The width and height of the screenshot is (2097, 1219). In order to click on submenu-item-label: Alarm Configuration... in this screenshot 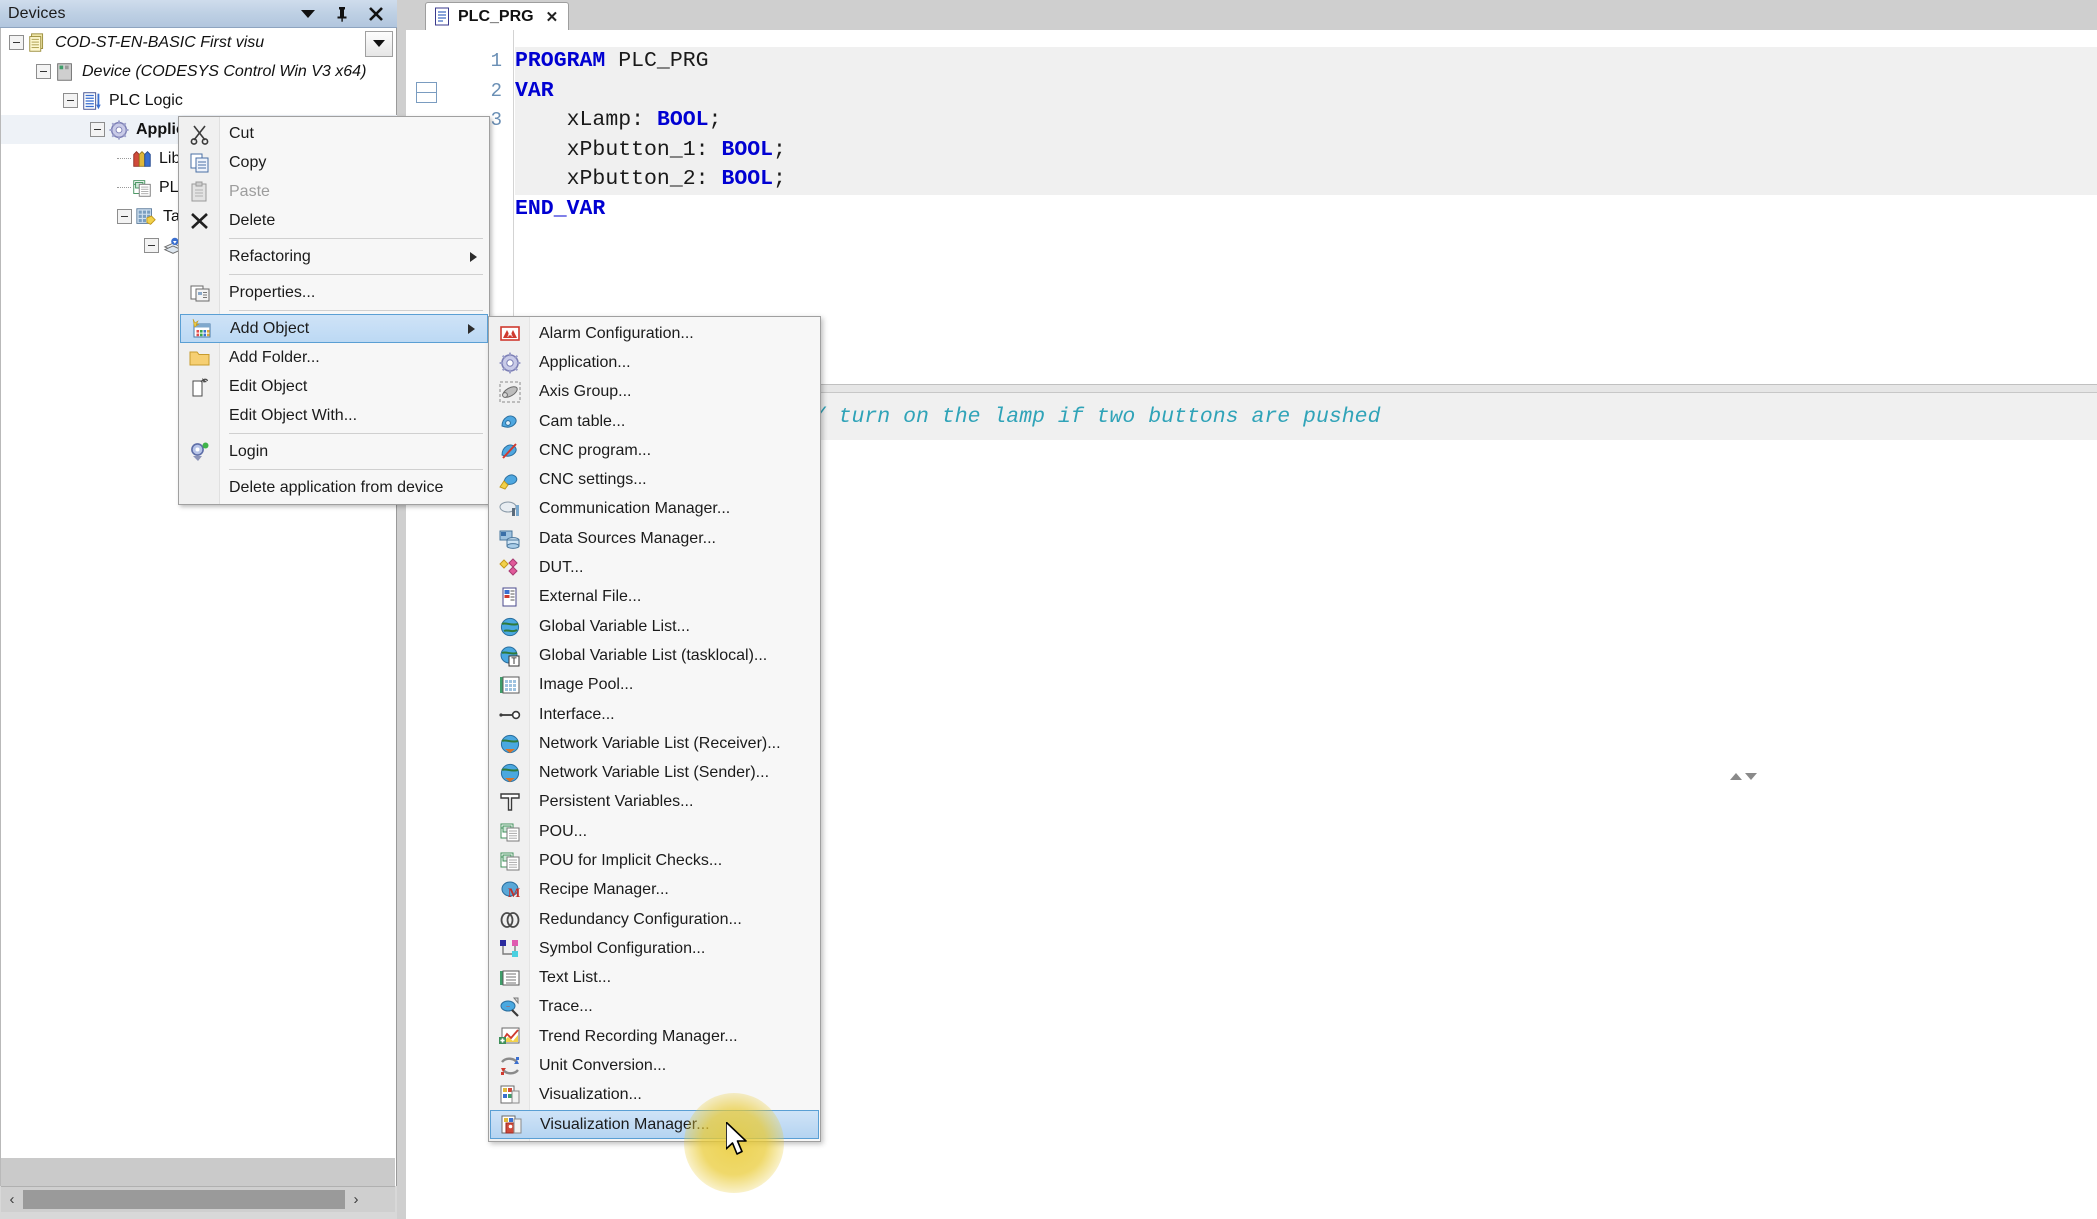, I will do `click(616, 333)`.